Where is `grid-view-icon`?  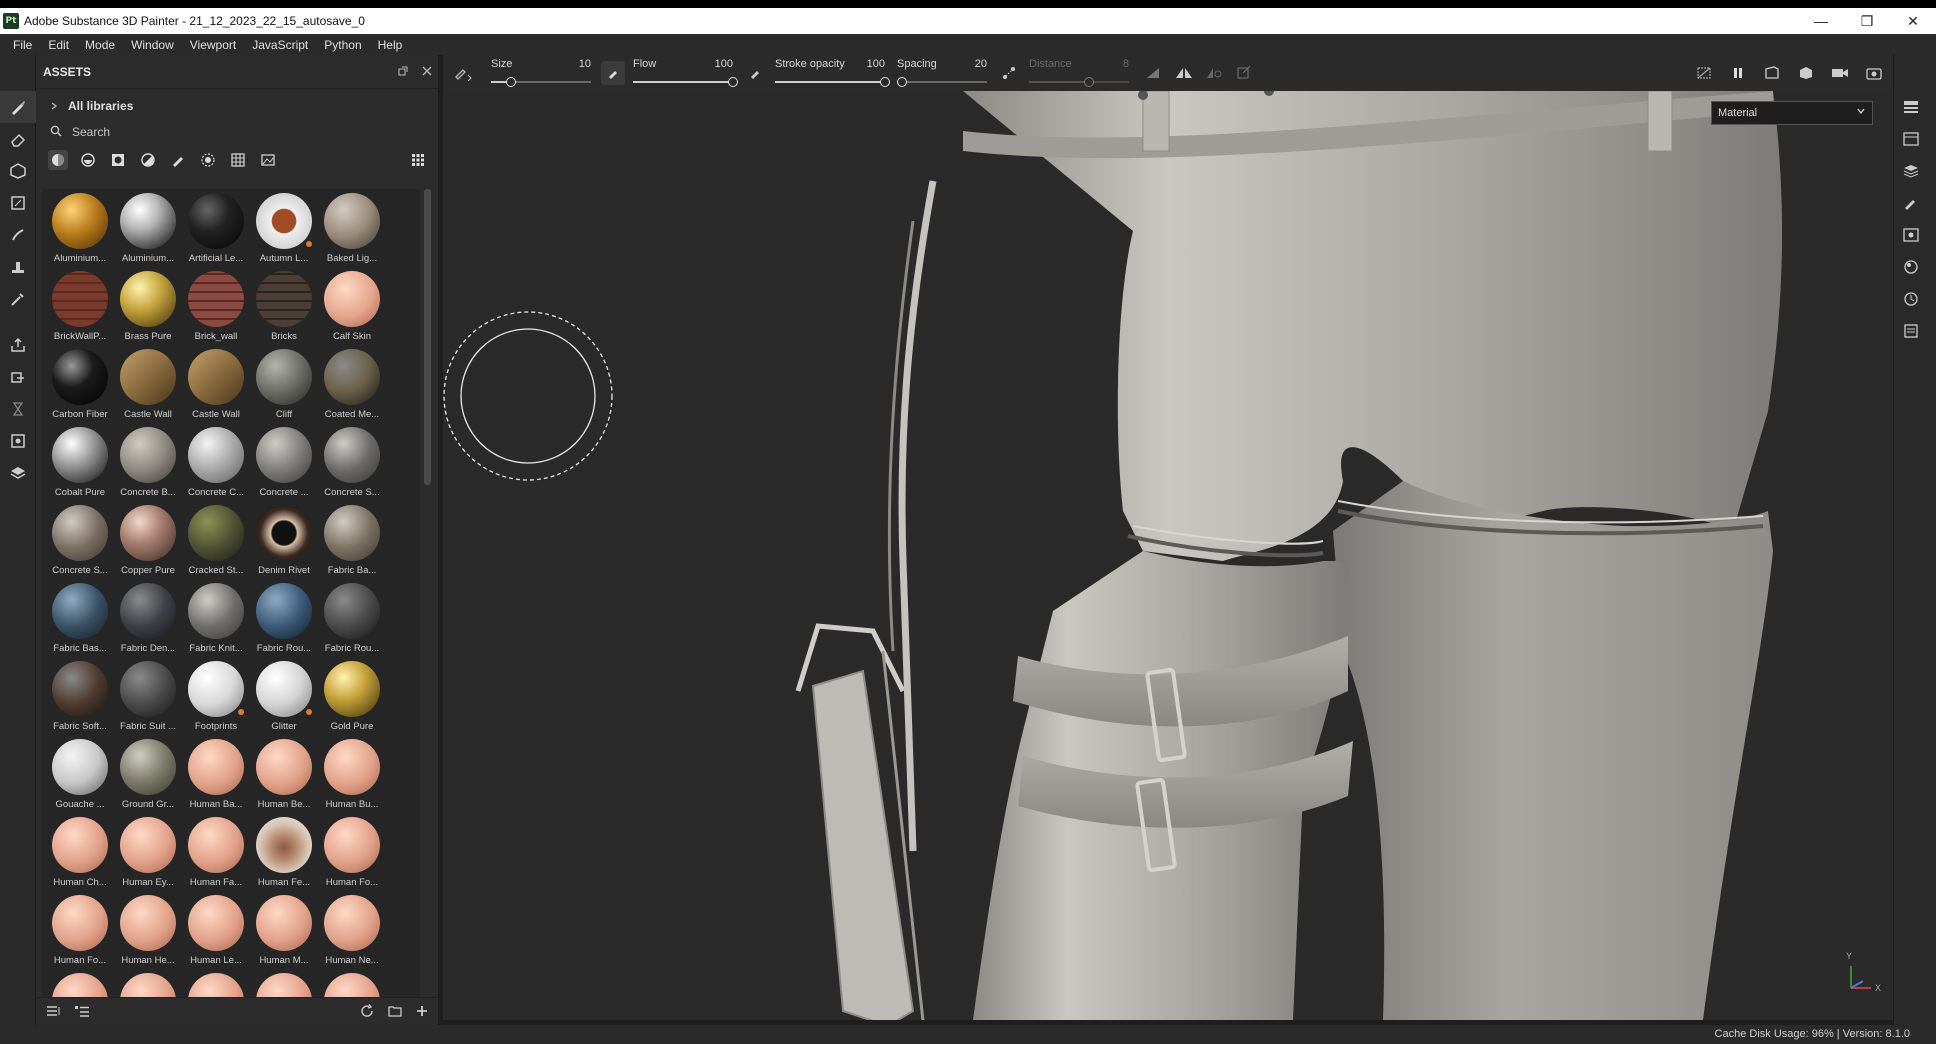
grid-view-icon is located at coordinates (418, 160).